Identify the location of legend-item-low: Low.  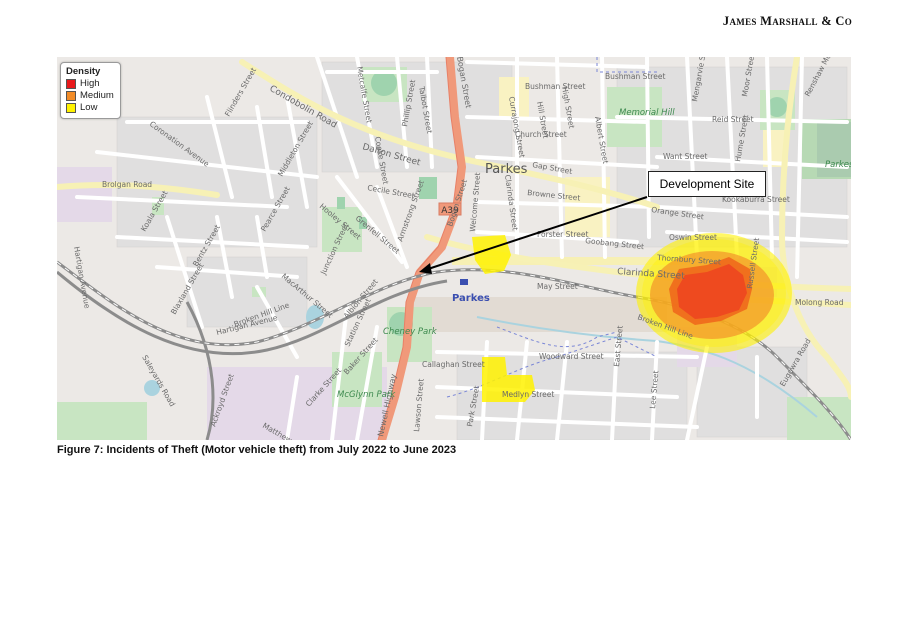
(90, 108).